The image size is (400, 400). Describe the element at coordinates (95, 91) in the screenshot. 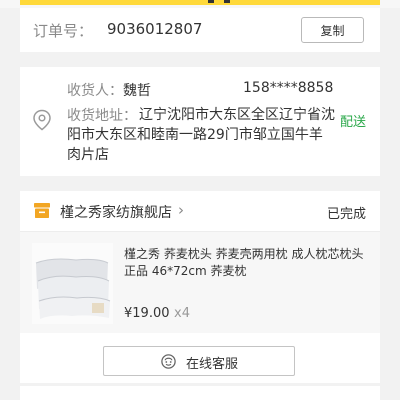

I see `receiver-label: 收货人：` at that location.